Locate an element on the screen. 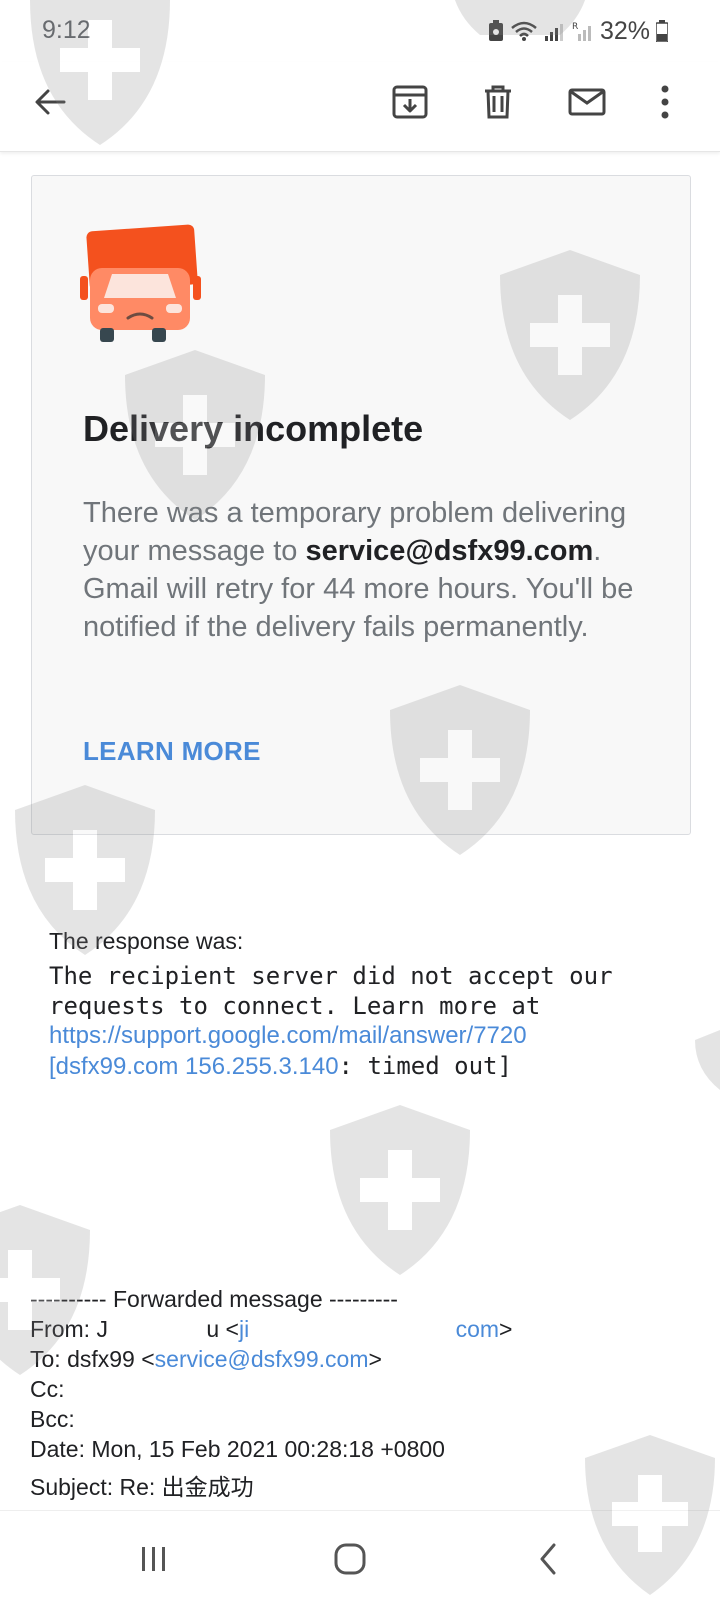  home-icon is located at coordinates (350, 1559).